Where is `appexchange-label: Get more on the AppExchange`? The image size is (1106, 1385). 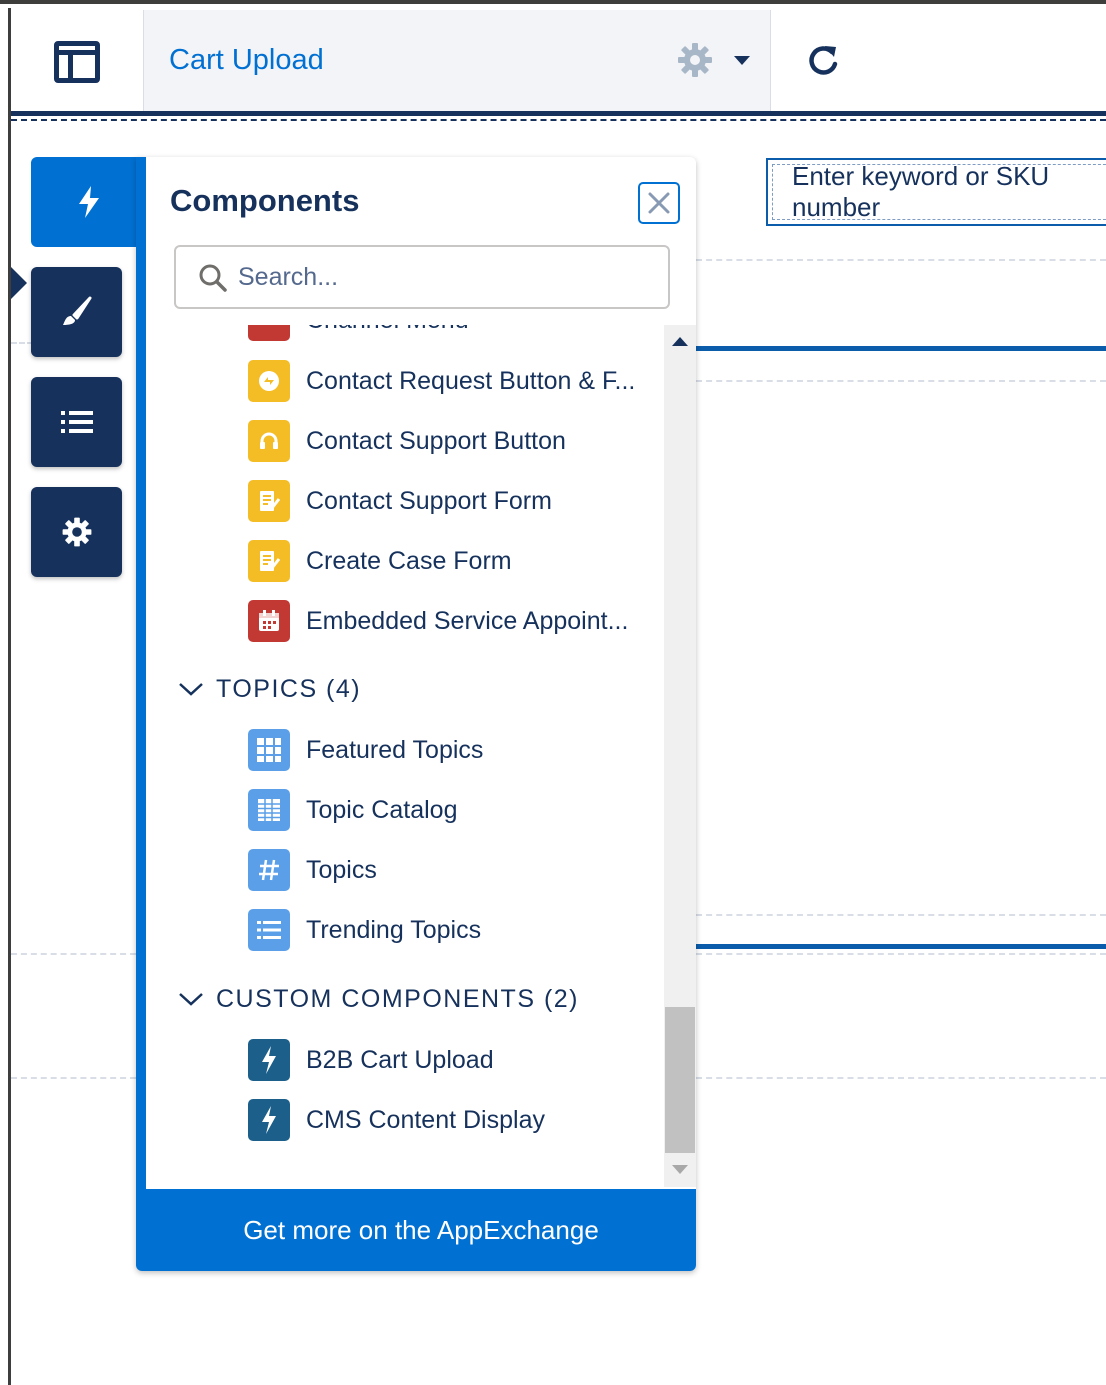 appexchange-label: Get more on the AppExchange is located at coordinates (421, 1229).